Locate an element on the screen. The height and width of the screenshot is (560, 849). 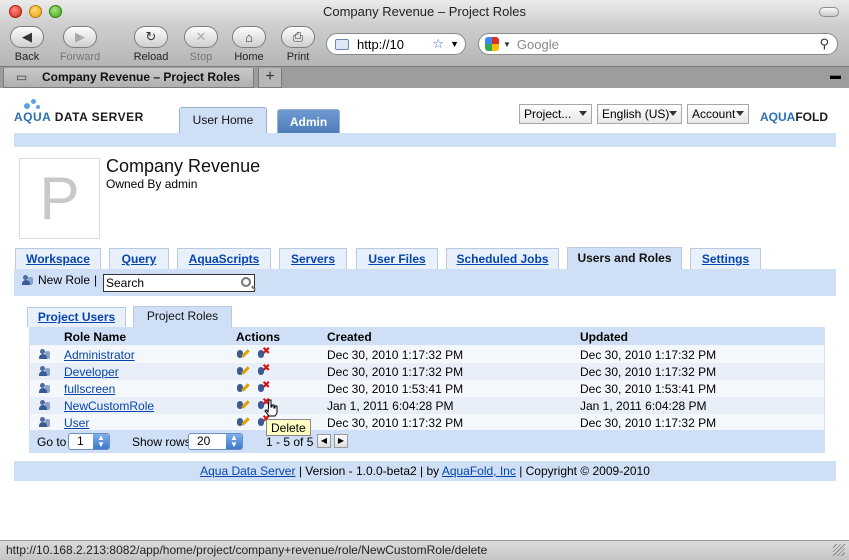
page-favicon-icon is located at coordinates (342, 44).